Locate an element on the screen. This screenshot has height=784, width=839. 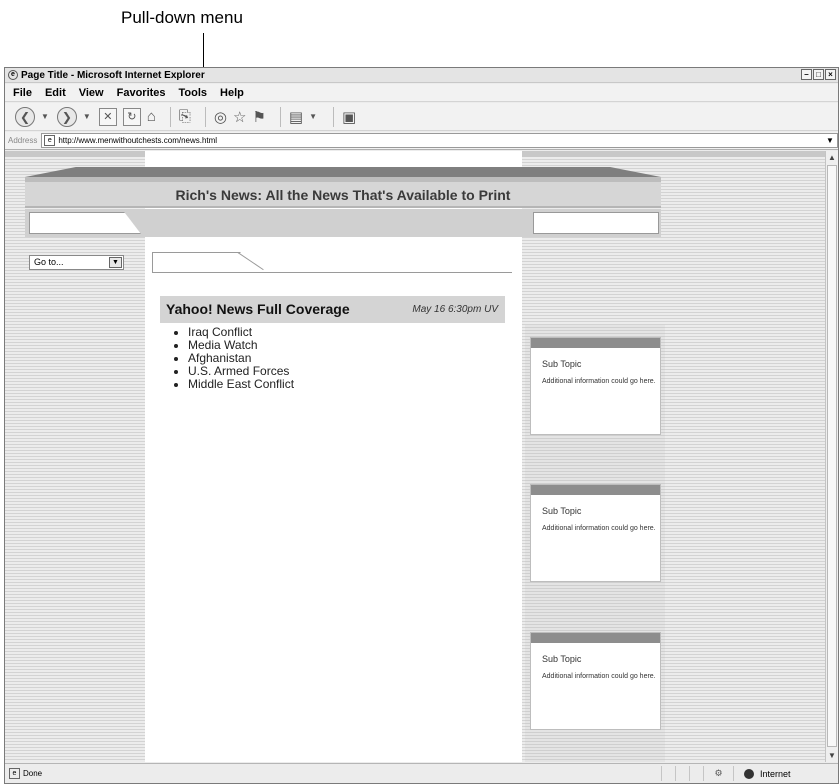
search-icon: ⎘ is located at coordinates (185, 117).